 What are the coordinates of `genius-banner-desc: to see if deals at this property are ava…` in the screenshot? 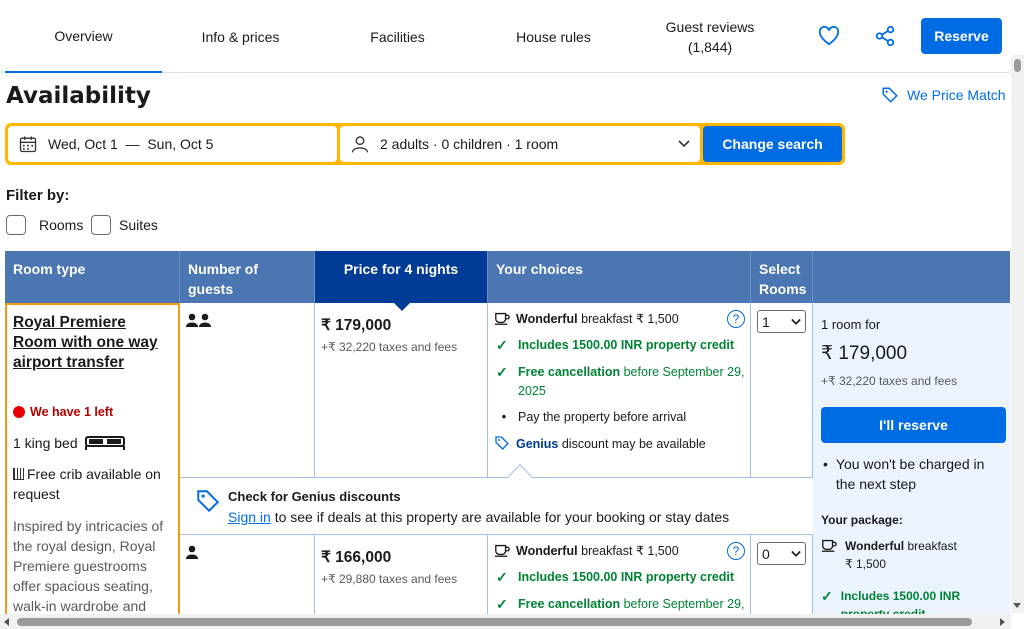 It's located at (502, 517).